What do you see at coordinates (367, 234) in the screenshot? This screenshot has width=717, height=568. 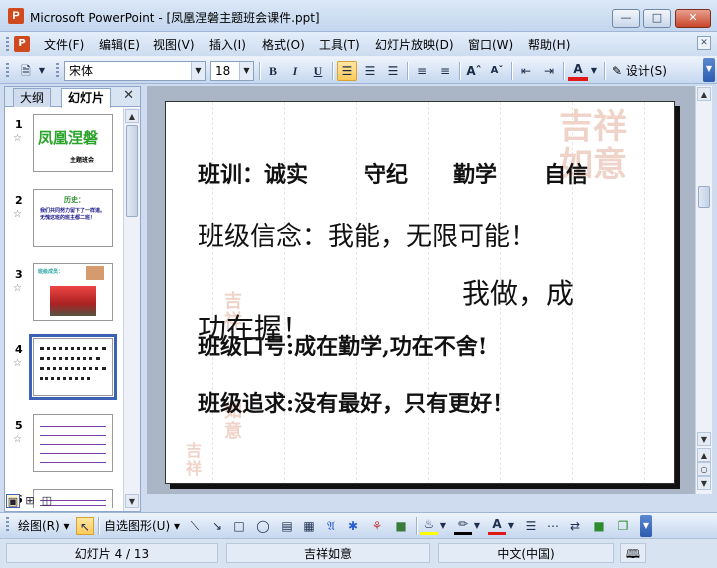 I see `belief-line: 班级信念：我能，无限可能！` at bounding box center [367, 234].